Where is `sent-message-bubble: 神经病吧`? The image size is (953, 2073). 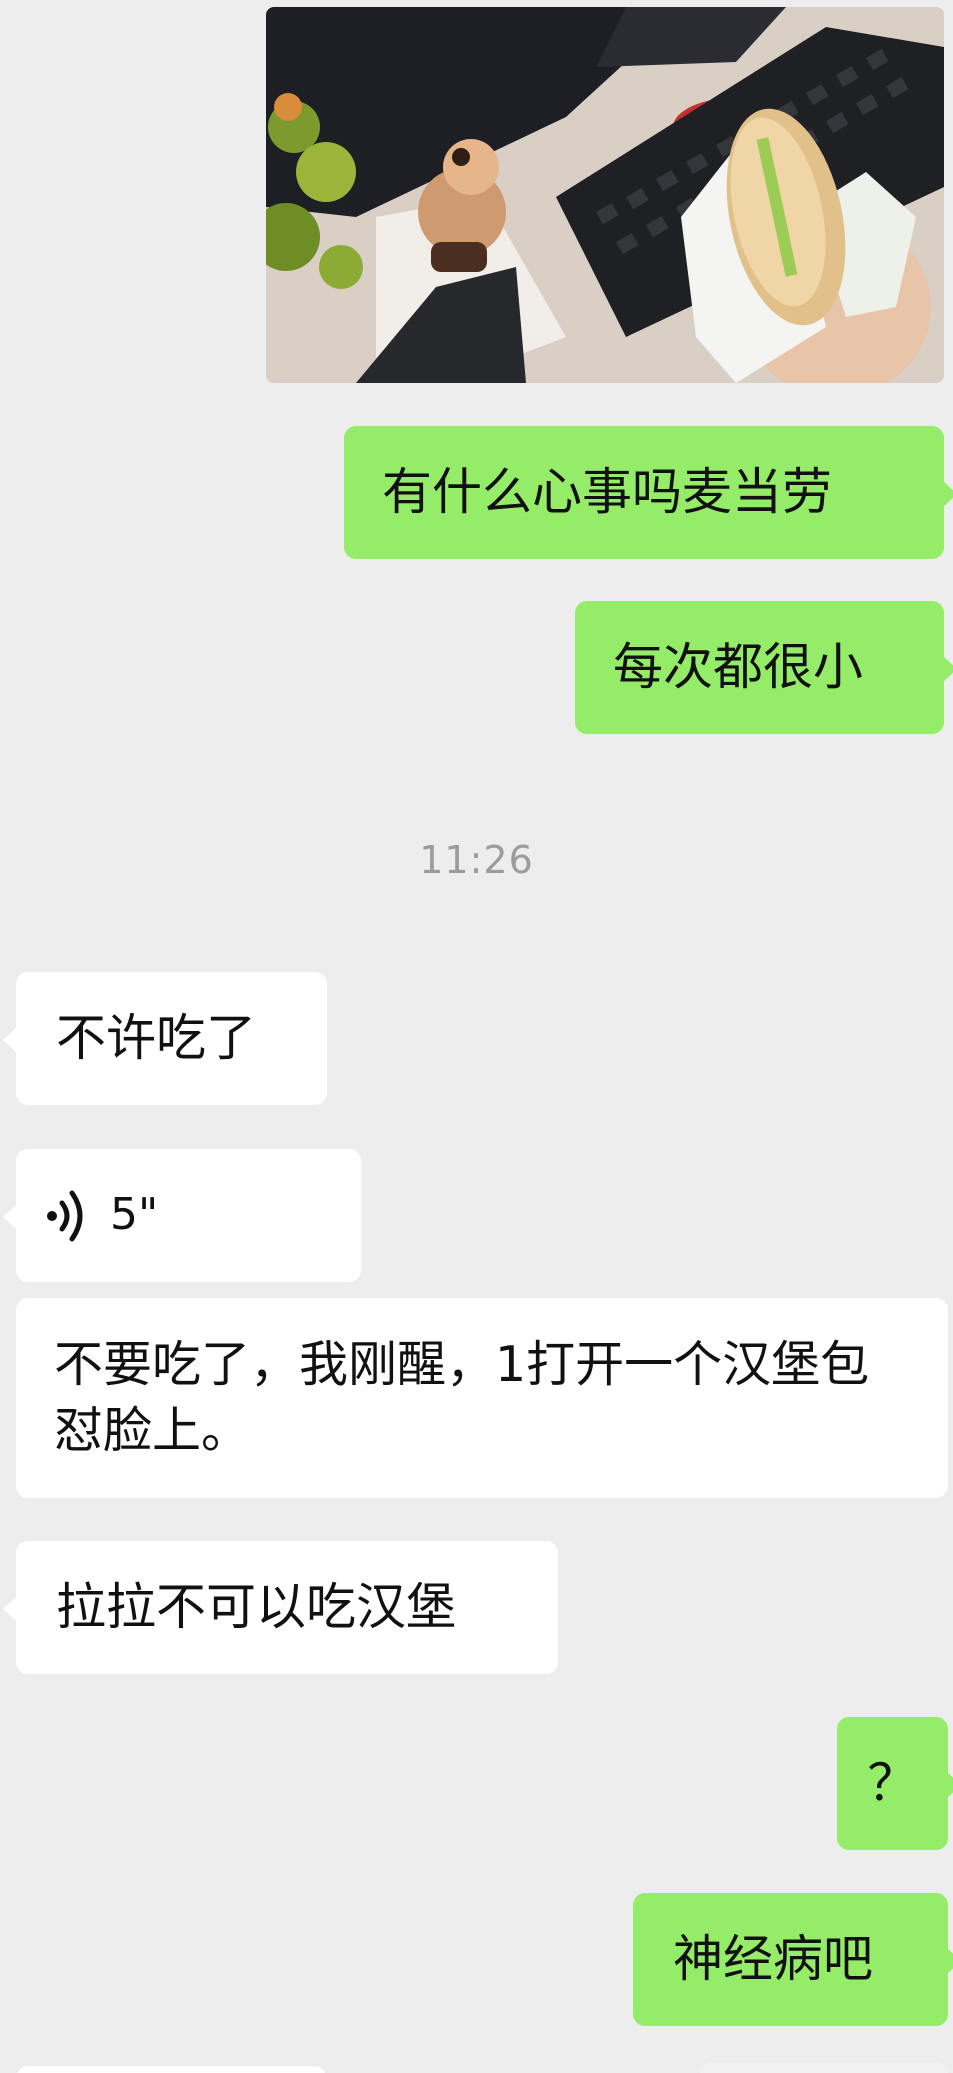 sent-message-bubble: 神经病吧 is located at coordinates (793, 1959).